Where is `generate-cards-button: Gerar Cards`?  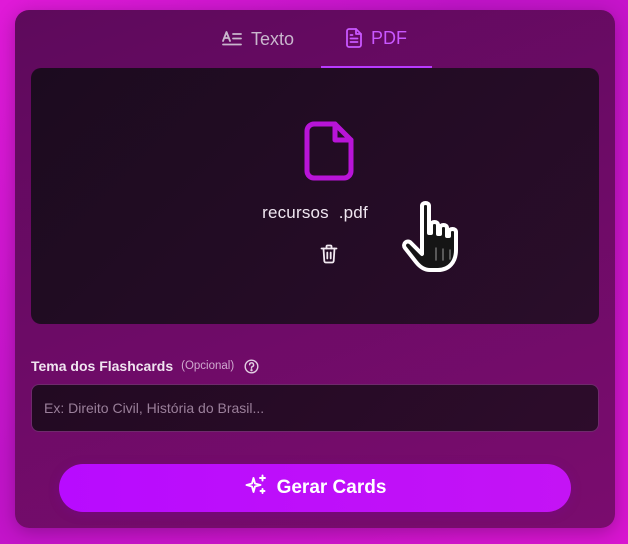 generate-cards-button: Gerar Cards is located at coordinates (315, 488).